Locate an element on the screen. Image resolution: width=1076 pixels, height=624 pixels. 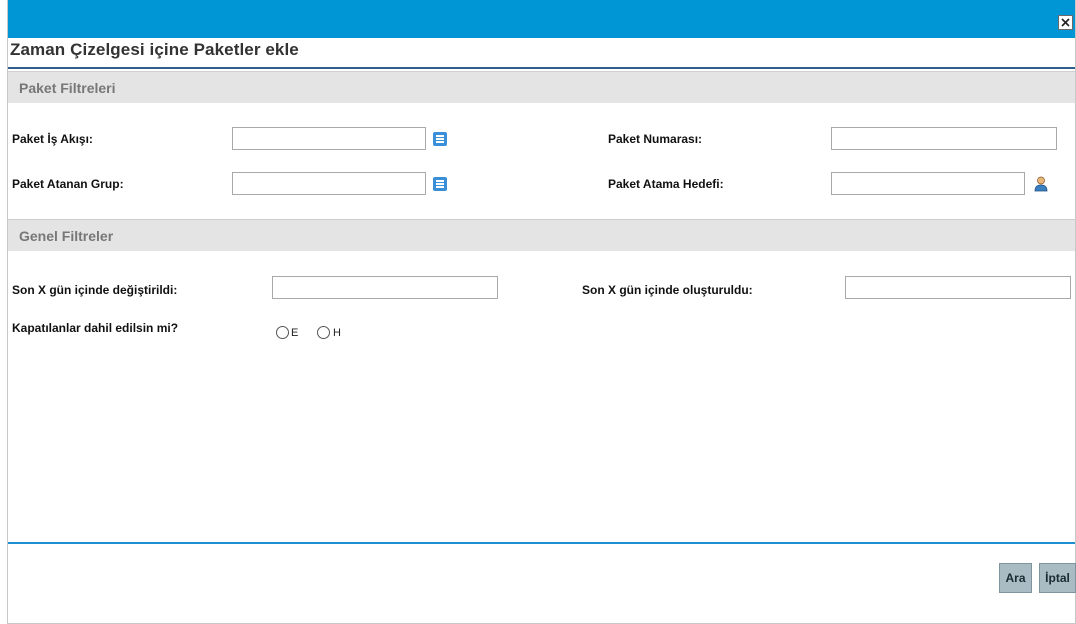
general-filters-title: Genel Filtreler is located at coordinates (66, 236).